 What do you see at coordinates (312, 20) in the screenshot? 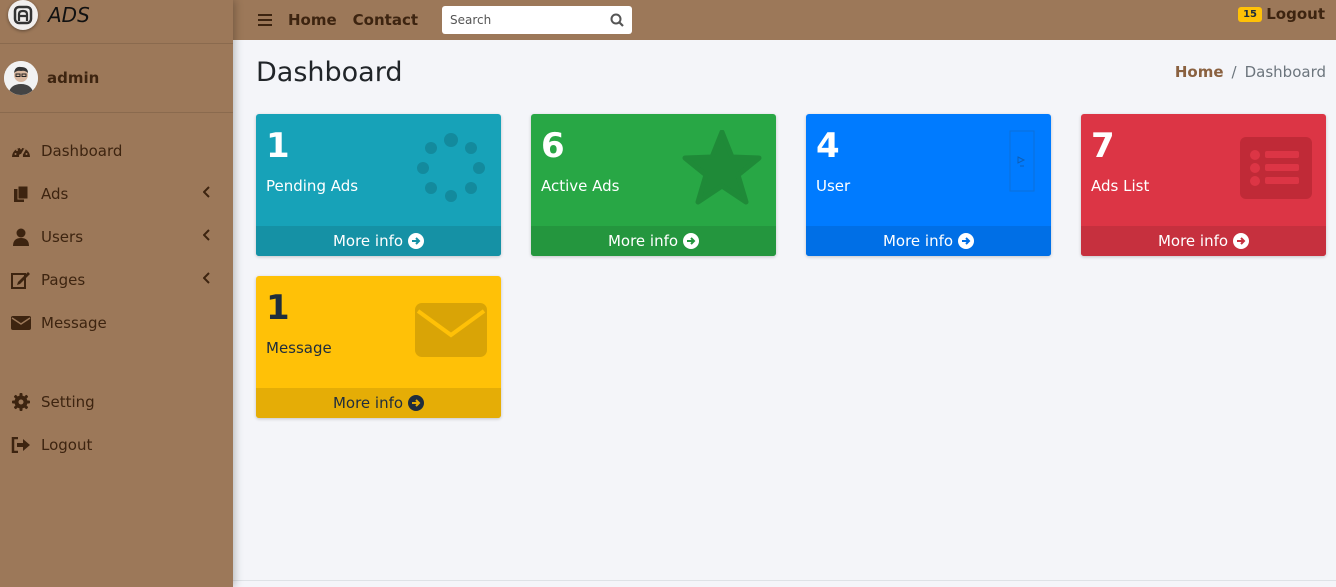
I see `nav-home-link: Home` at bounding box center [312, 20].